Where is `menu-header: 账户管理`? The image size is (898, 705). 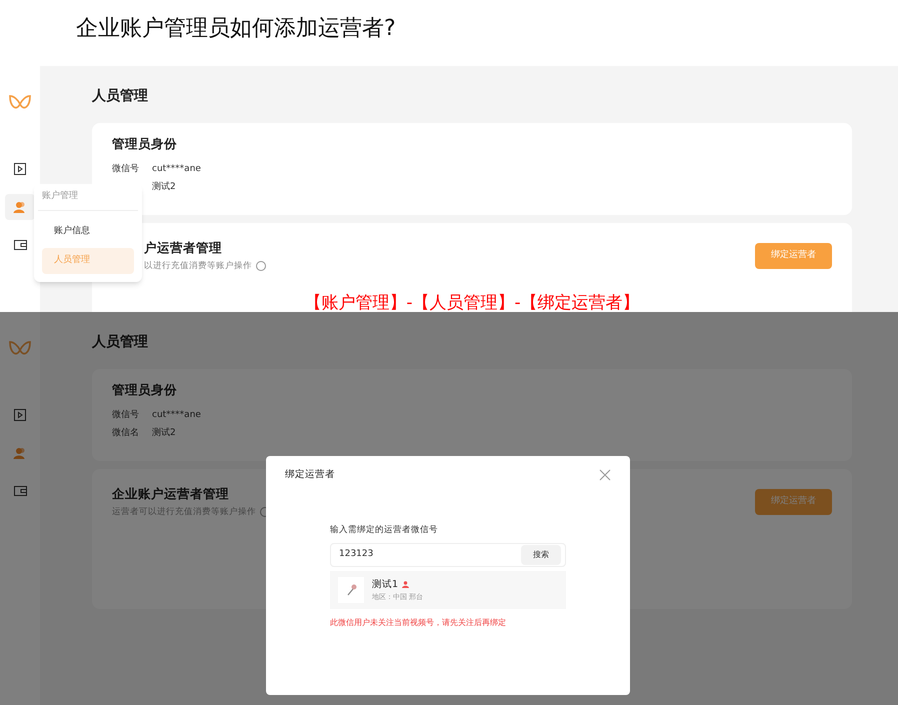
menu-header: 账户管理 is located at coordinates (88, 197).